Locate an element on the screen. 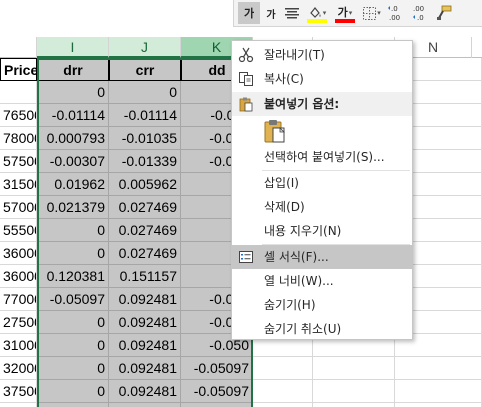 The height and width of the screenshot is (407, 482). cell-drr: -0.05097 is located at coordinates (73, 299).